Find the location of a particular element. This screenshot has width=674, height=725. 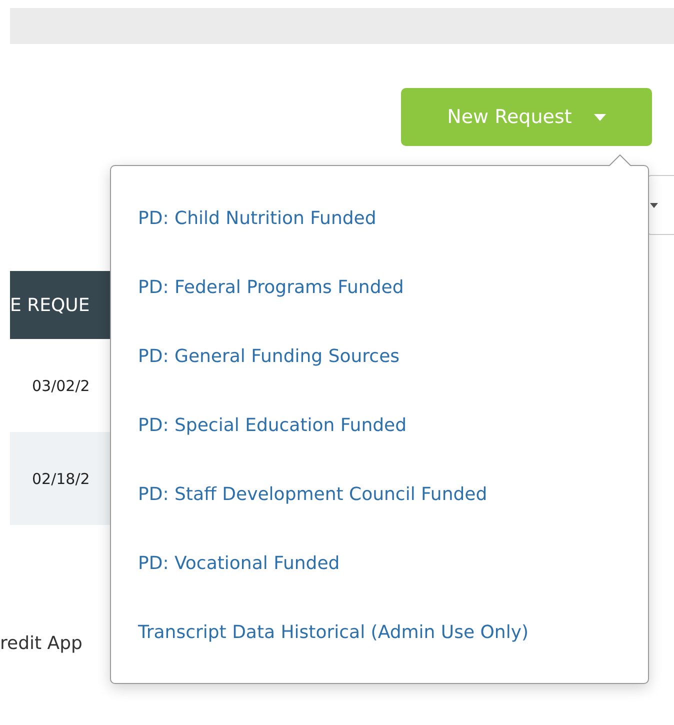

menu-item: PD: General Funding Sources is located at coordinates (269, 356).